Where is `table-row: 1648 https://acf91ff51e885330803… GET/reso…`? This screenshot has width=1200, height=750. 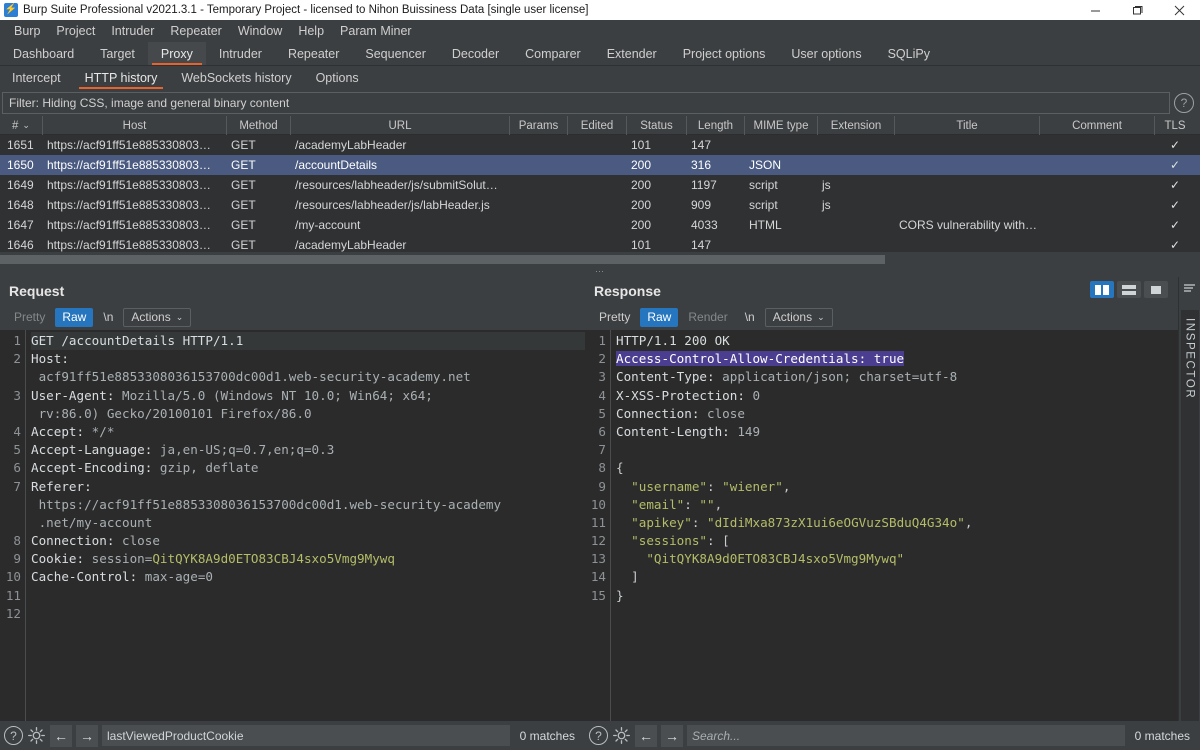
table-row: 1648 https://acf91ff51e885330803… GET/reso… is located at coordinates (600, 205).